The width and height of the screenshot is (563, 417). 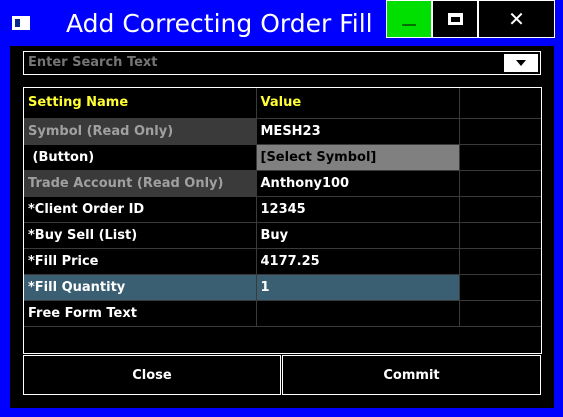 I want to click on setting-name-cell: Symbol (Read Only), so click(x=140, y=131).